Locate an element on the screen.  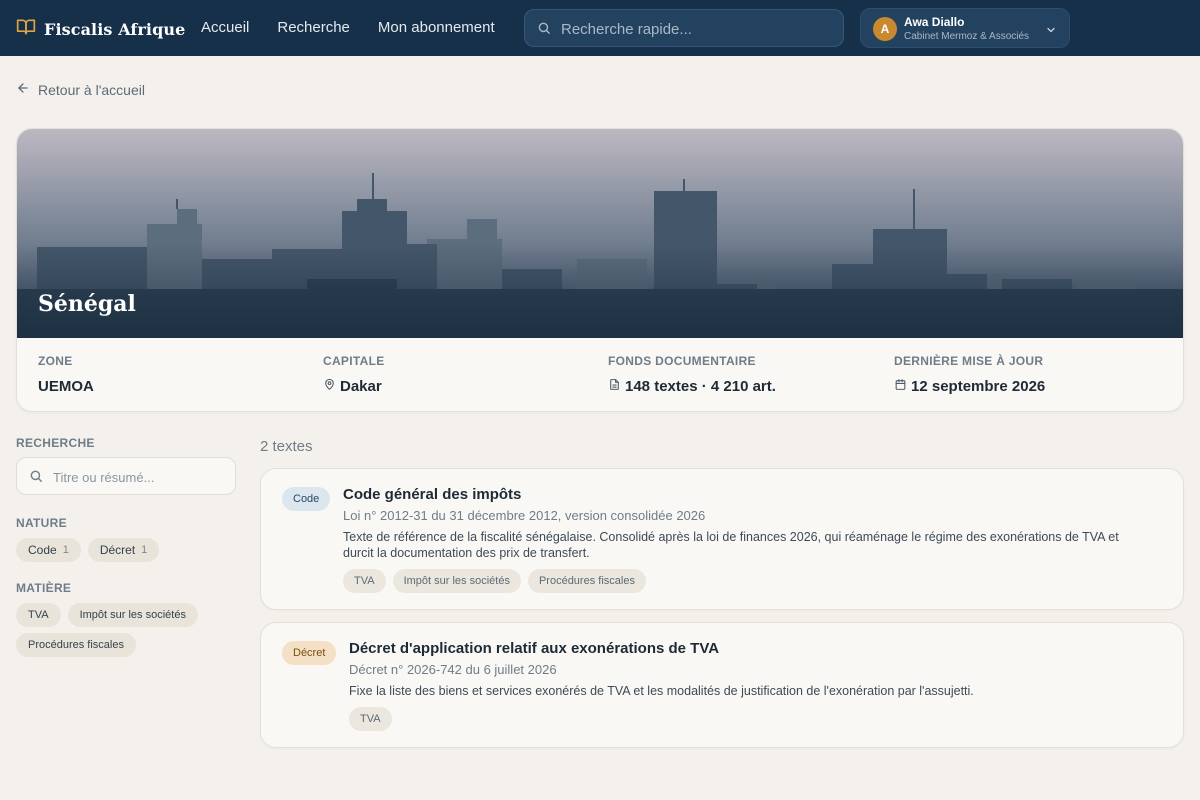
meta-mise-a-jour-value-row: 12 septembre 2026 is located at coordinates (969, 386).